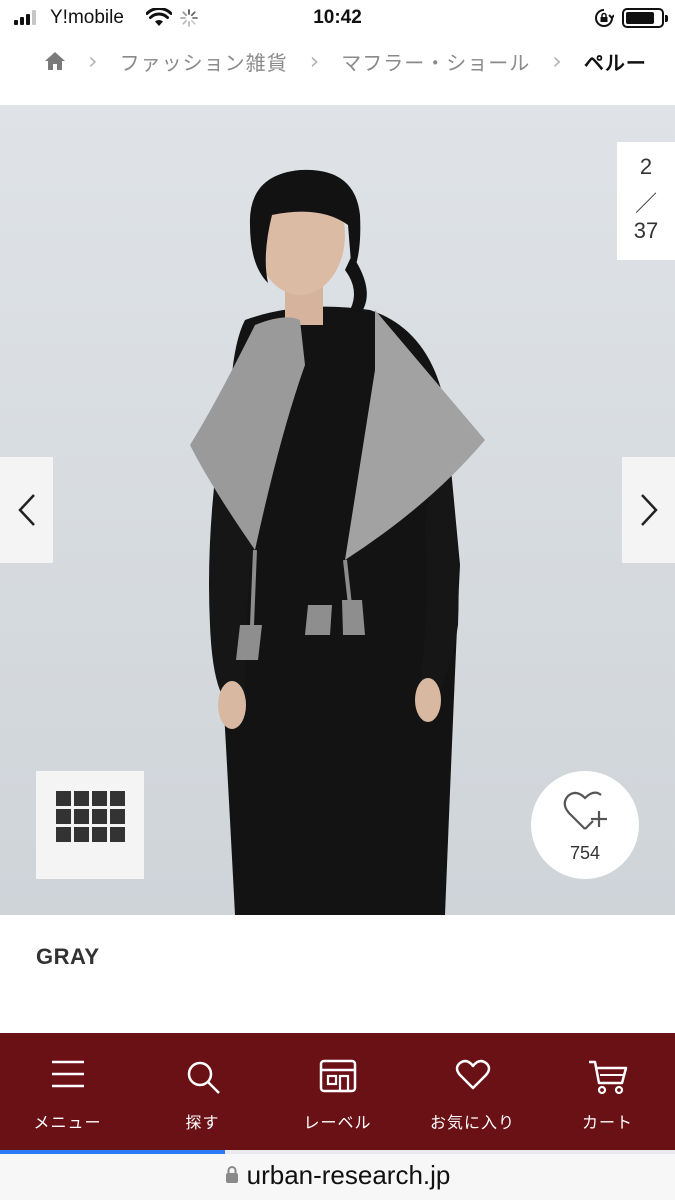  What do you see at coordinates (67, 1091) in the screenshot?
I see `tab-menu: メニュー` at bounding box center [67, 1091].